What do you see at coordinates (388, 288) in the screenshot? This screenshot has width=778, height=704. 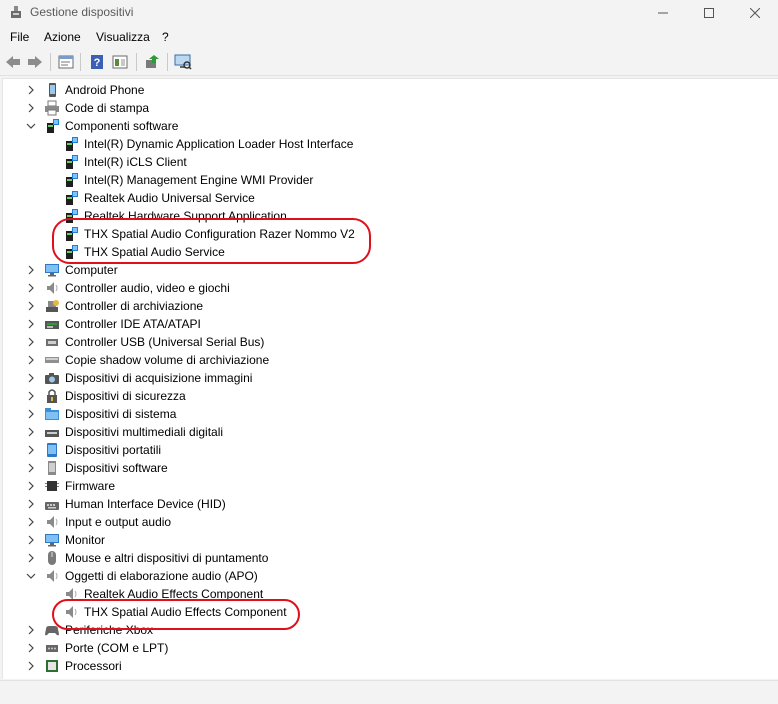 I see `tree-category: Controller audio, video e giochi` at bounding box center [388, 288].